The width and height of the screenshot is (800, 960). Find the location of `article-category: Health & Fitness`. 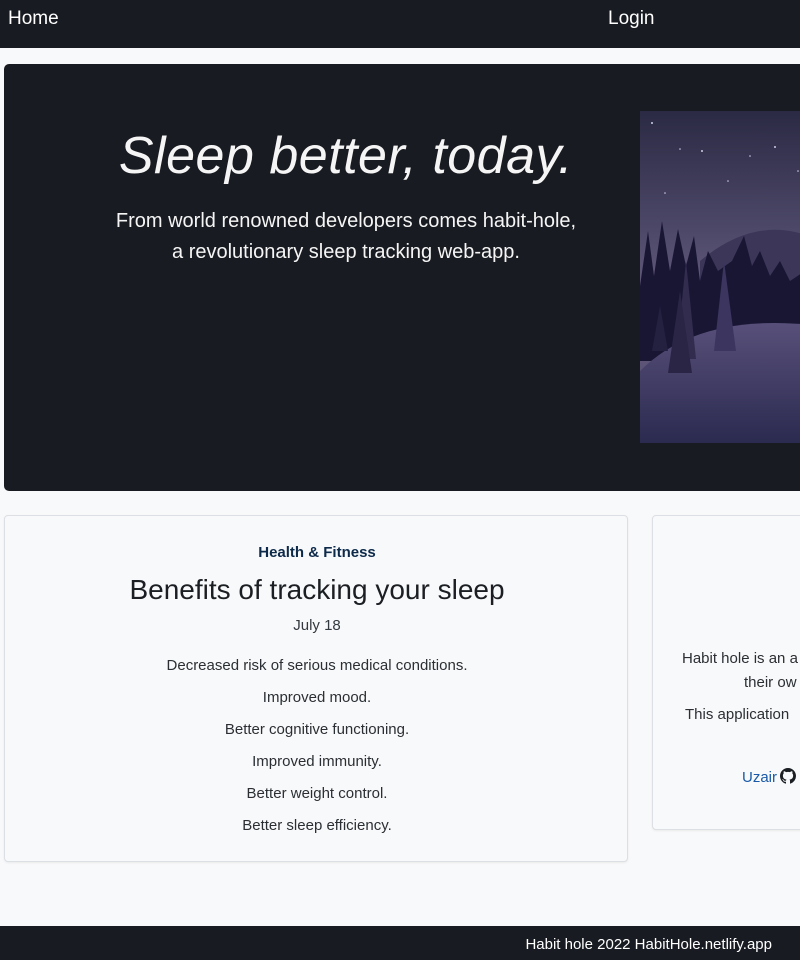

article-category: Health & Fitness is located at coordinates (317, 552).